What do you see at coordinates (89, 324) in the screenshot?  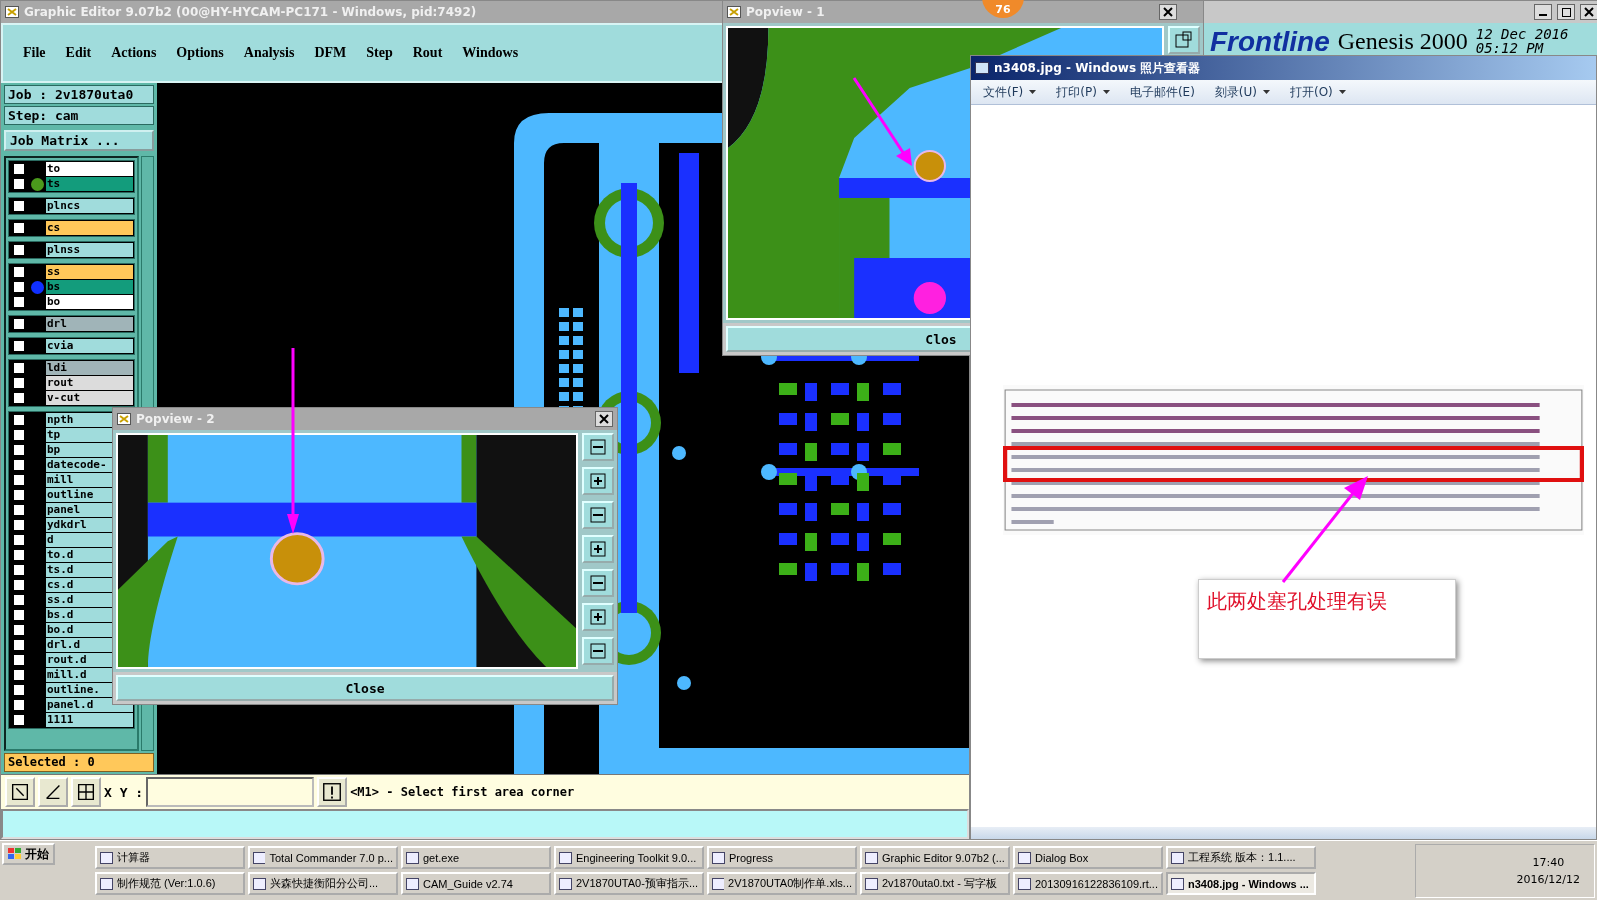 I see `layer-name: drl` at bounding box center [89, 324].